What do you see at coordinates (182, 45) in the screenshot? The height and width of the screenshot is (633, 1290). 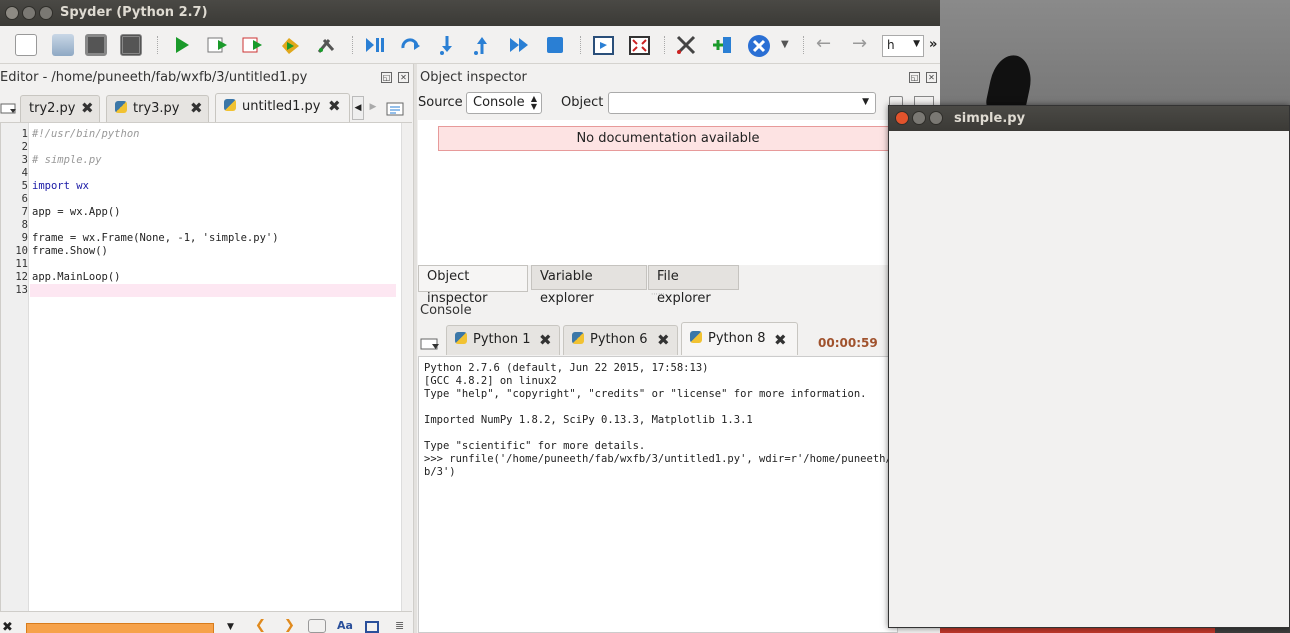 I see `run-icon` at bounding box center [182, 45].